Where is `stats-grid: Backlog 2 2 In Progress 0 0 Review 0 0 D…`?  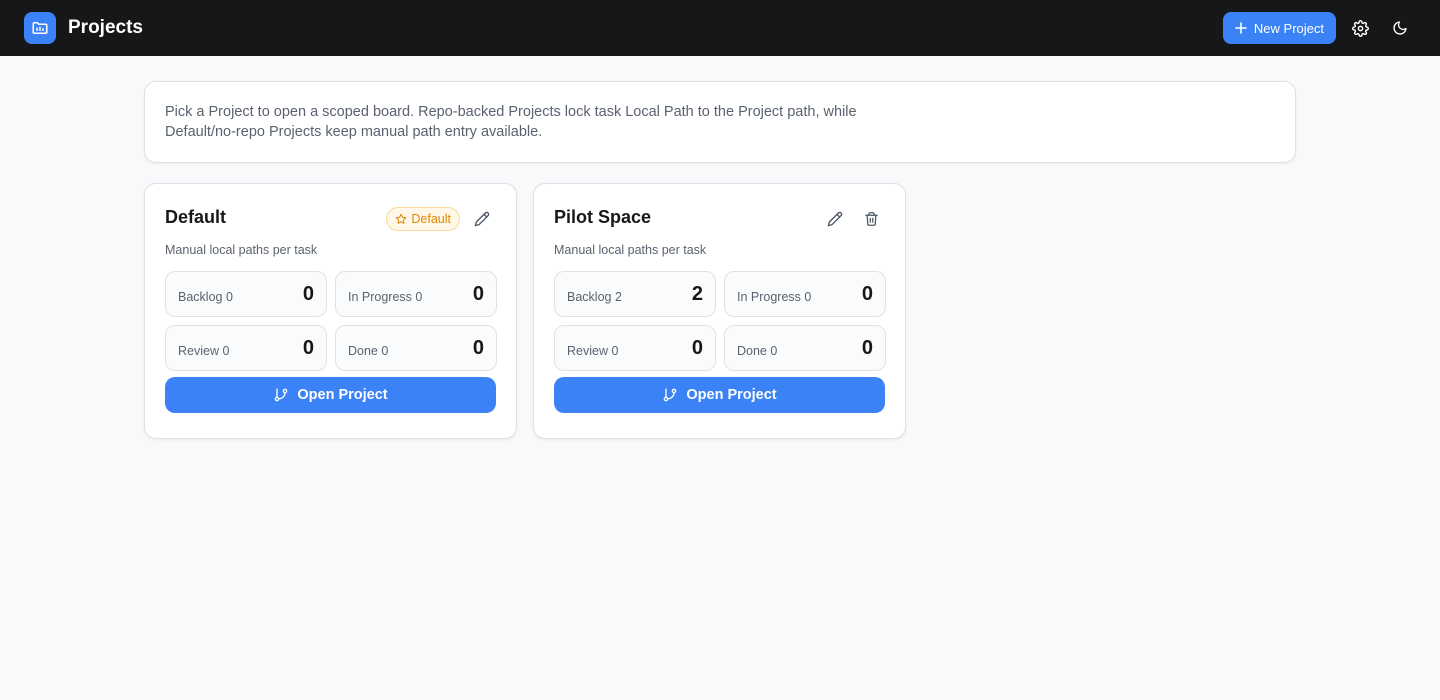
stats-grid: Backlog 2 2 In Progress 0 0 Review 0 0 D… is located at coordinates (720, 321).